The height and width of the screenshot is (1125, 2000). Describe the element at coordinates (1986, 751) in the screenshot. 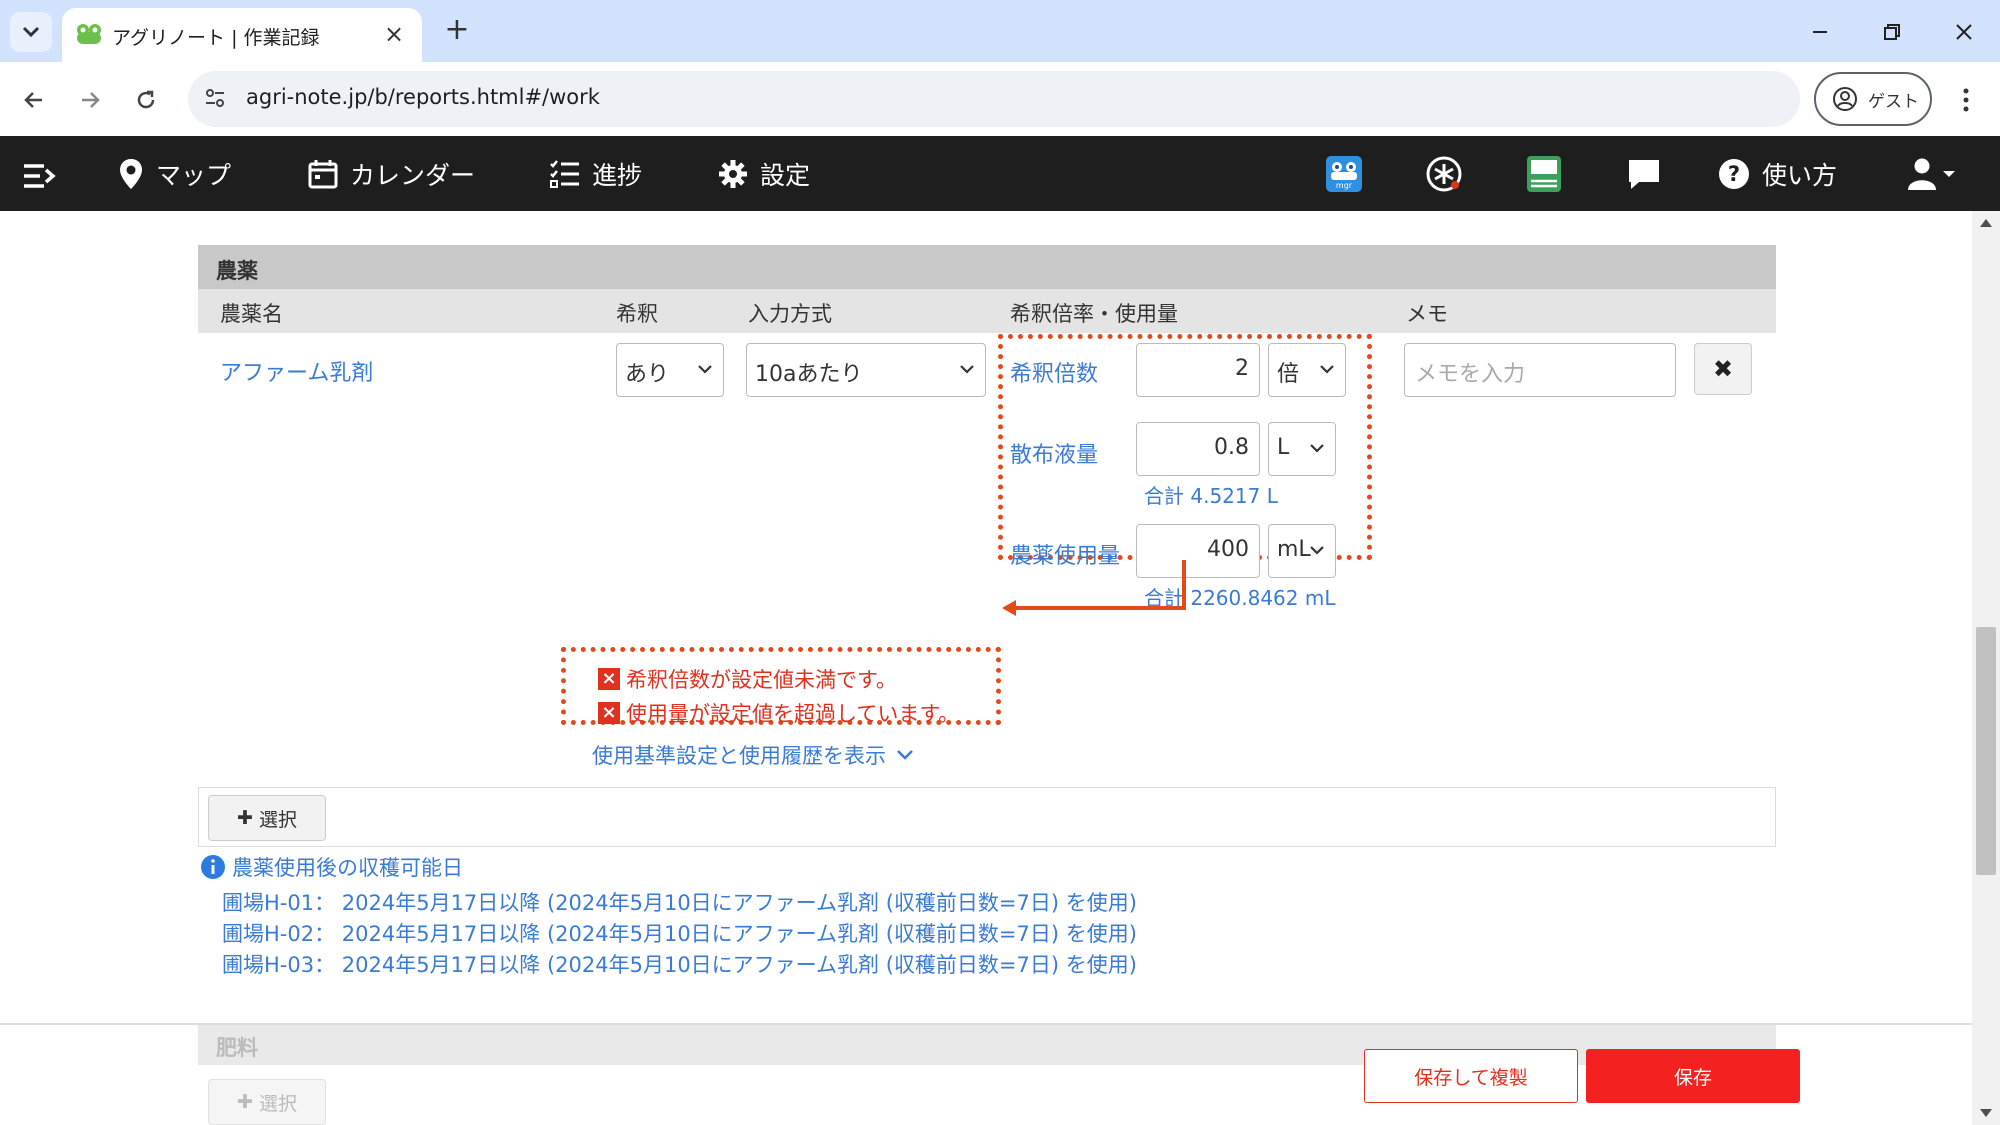

I see `scrollbar-thumb` at that location.